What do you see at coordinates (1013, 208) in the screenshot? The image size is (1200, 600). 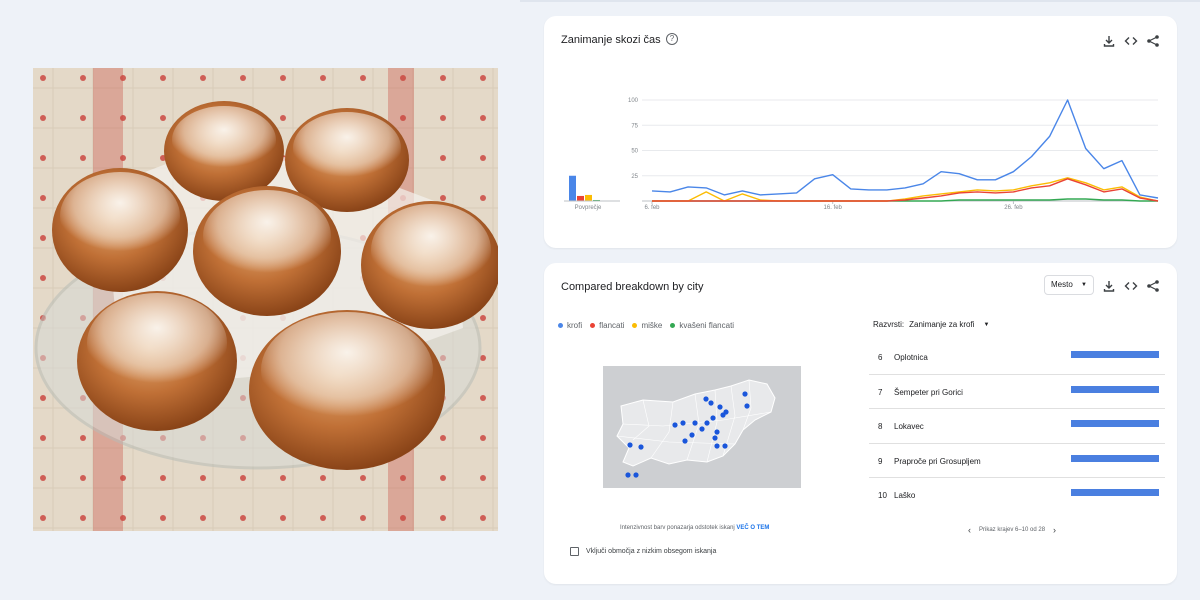 I see `x-tick-label: 26. feb` at bounding box center [1013, 208].